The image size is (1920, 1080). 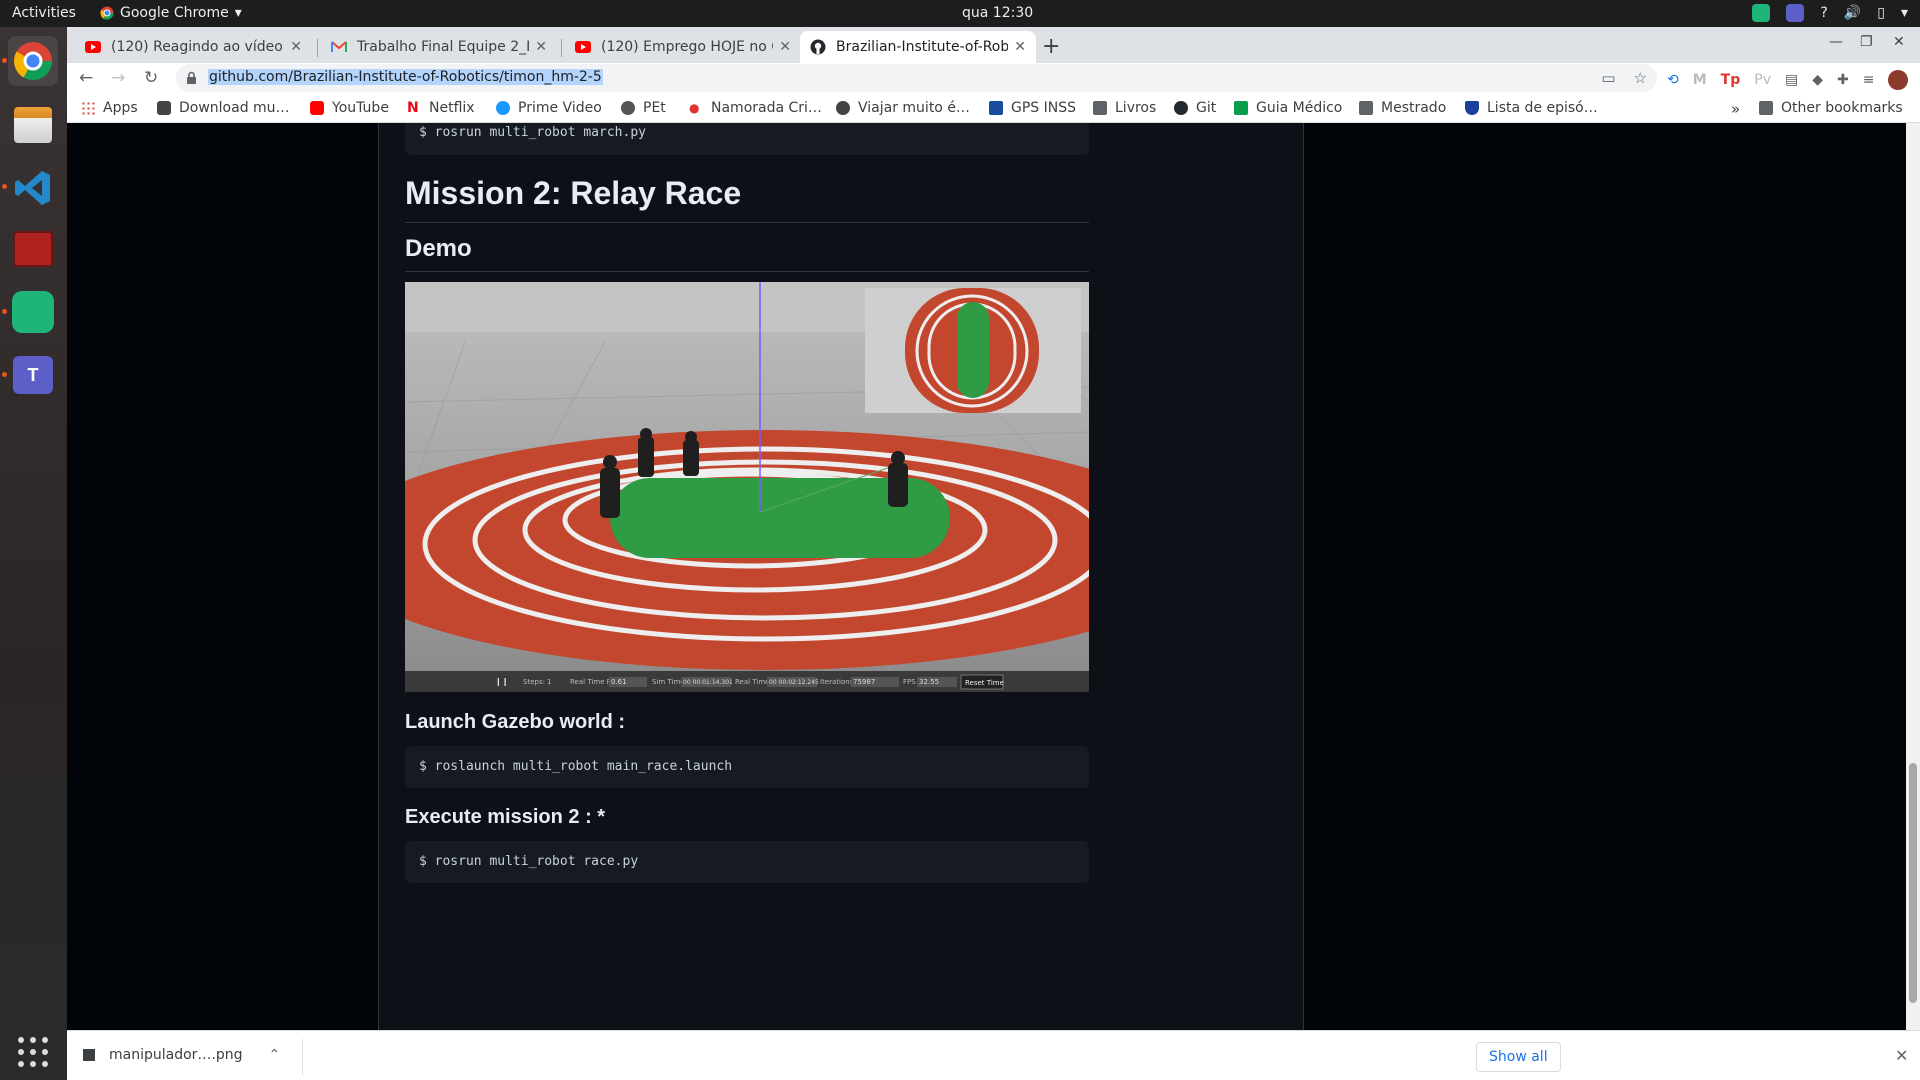 What do you see at coordinates (1761, 13) in the screenshot?
I see `sync-app-icon` at bounding box center [1761, 13].